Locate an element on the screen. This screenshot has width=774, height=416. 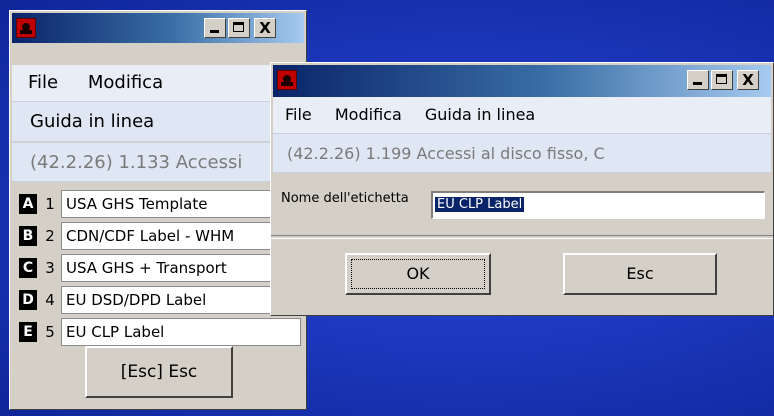
list-item: D 4 EU DSD/DPD Label is located at coordinates (164, 300).